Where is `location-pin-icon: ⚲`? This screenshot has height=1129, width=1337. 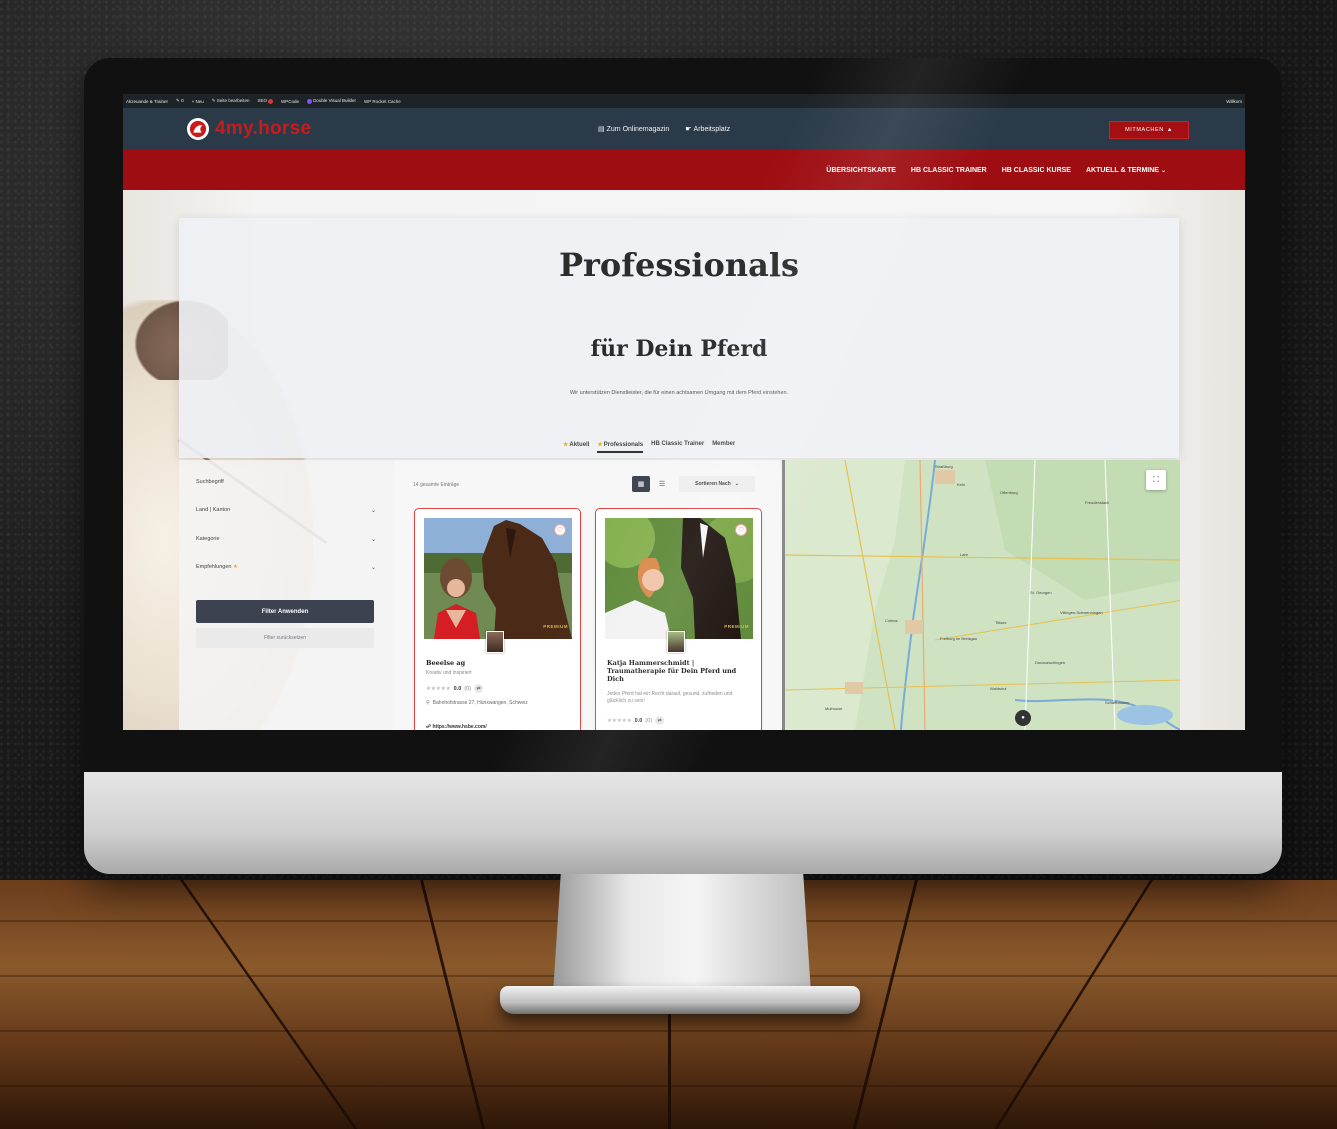 location-pin-icon: ⚲ is located at coordinates (428, 703).